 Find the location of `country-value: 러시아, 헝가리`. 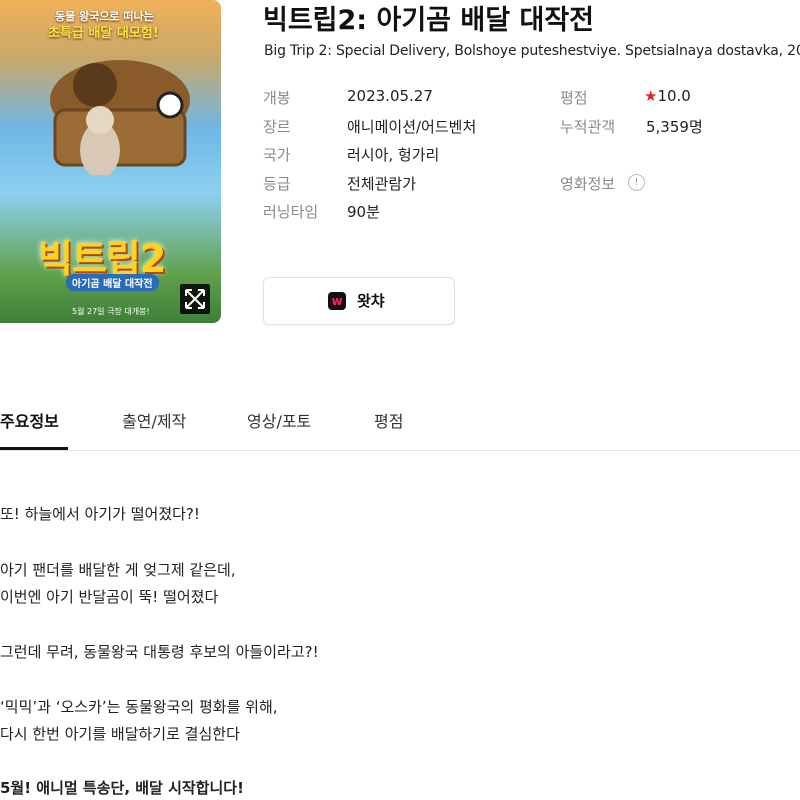

country-value: 러시아, 헝가리 is located at coordinates (393, 155).